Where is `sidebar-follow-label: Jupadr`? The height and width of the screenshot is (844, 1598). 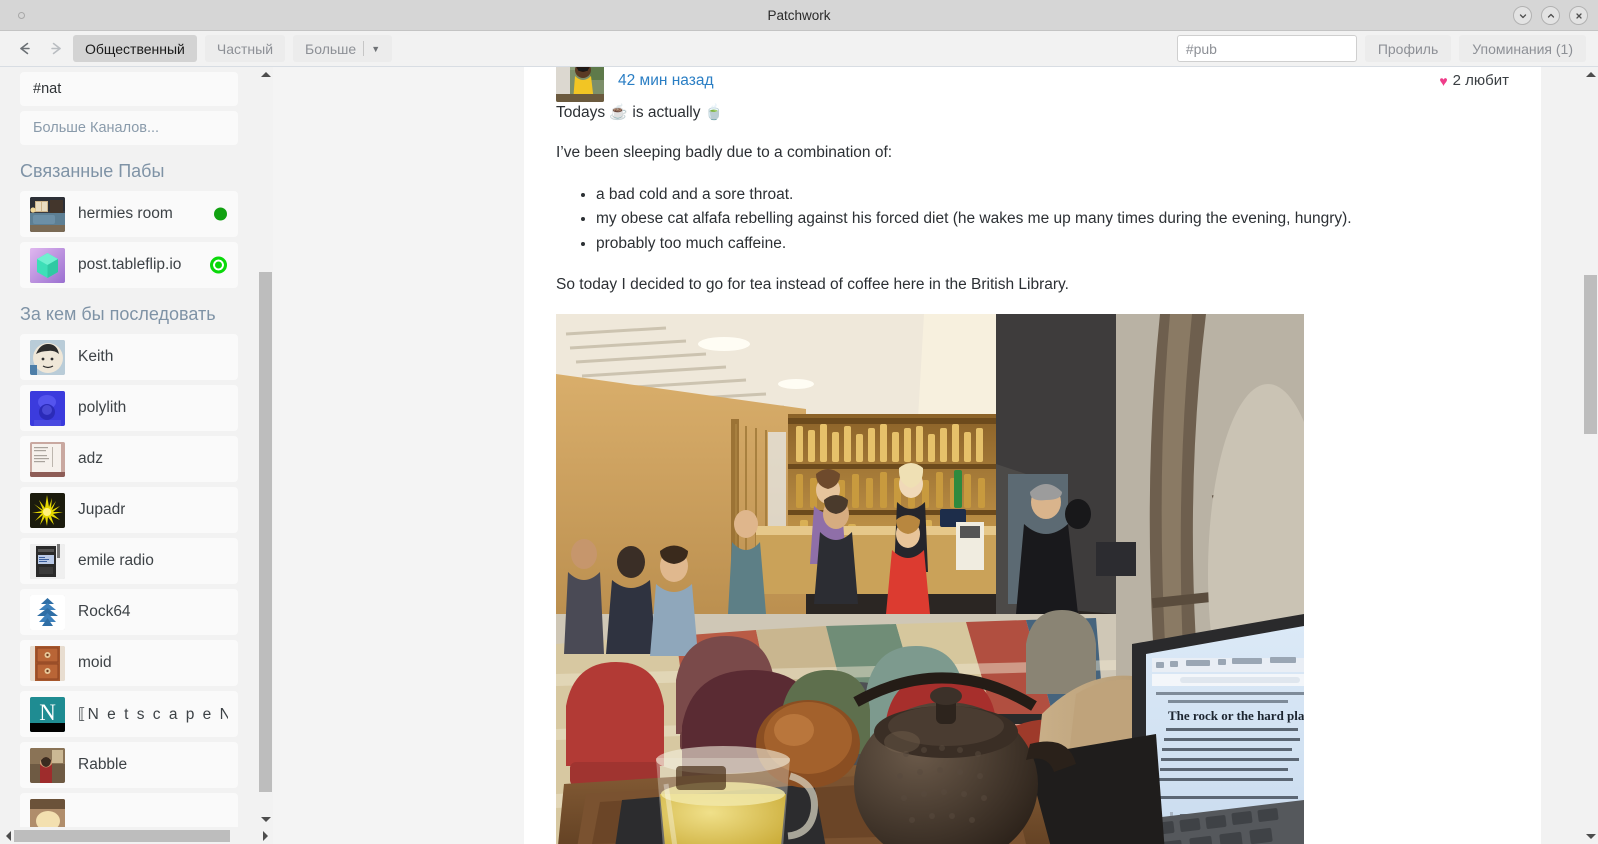
sidebar-follow-label: Jupadr is located at coordinates (102, 509).